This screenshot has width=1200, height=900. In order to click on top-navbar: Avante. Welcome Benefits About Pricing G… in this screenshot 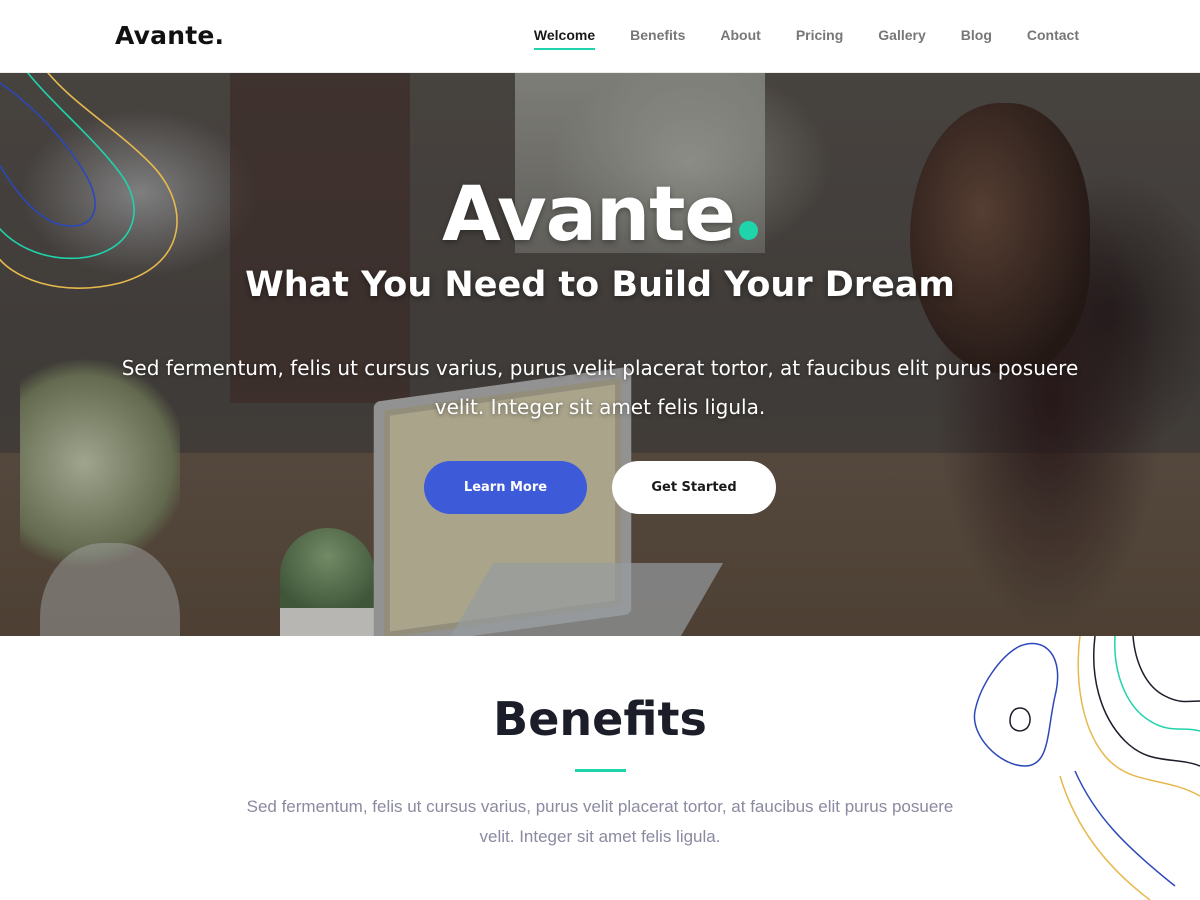, I will do `click(600, 36)`.